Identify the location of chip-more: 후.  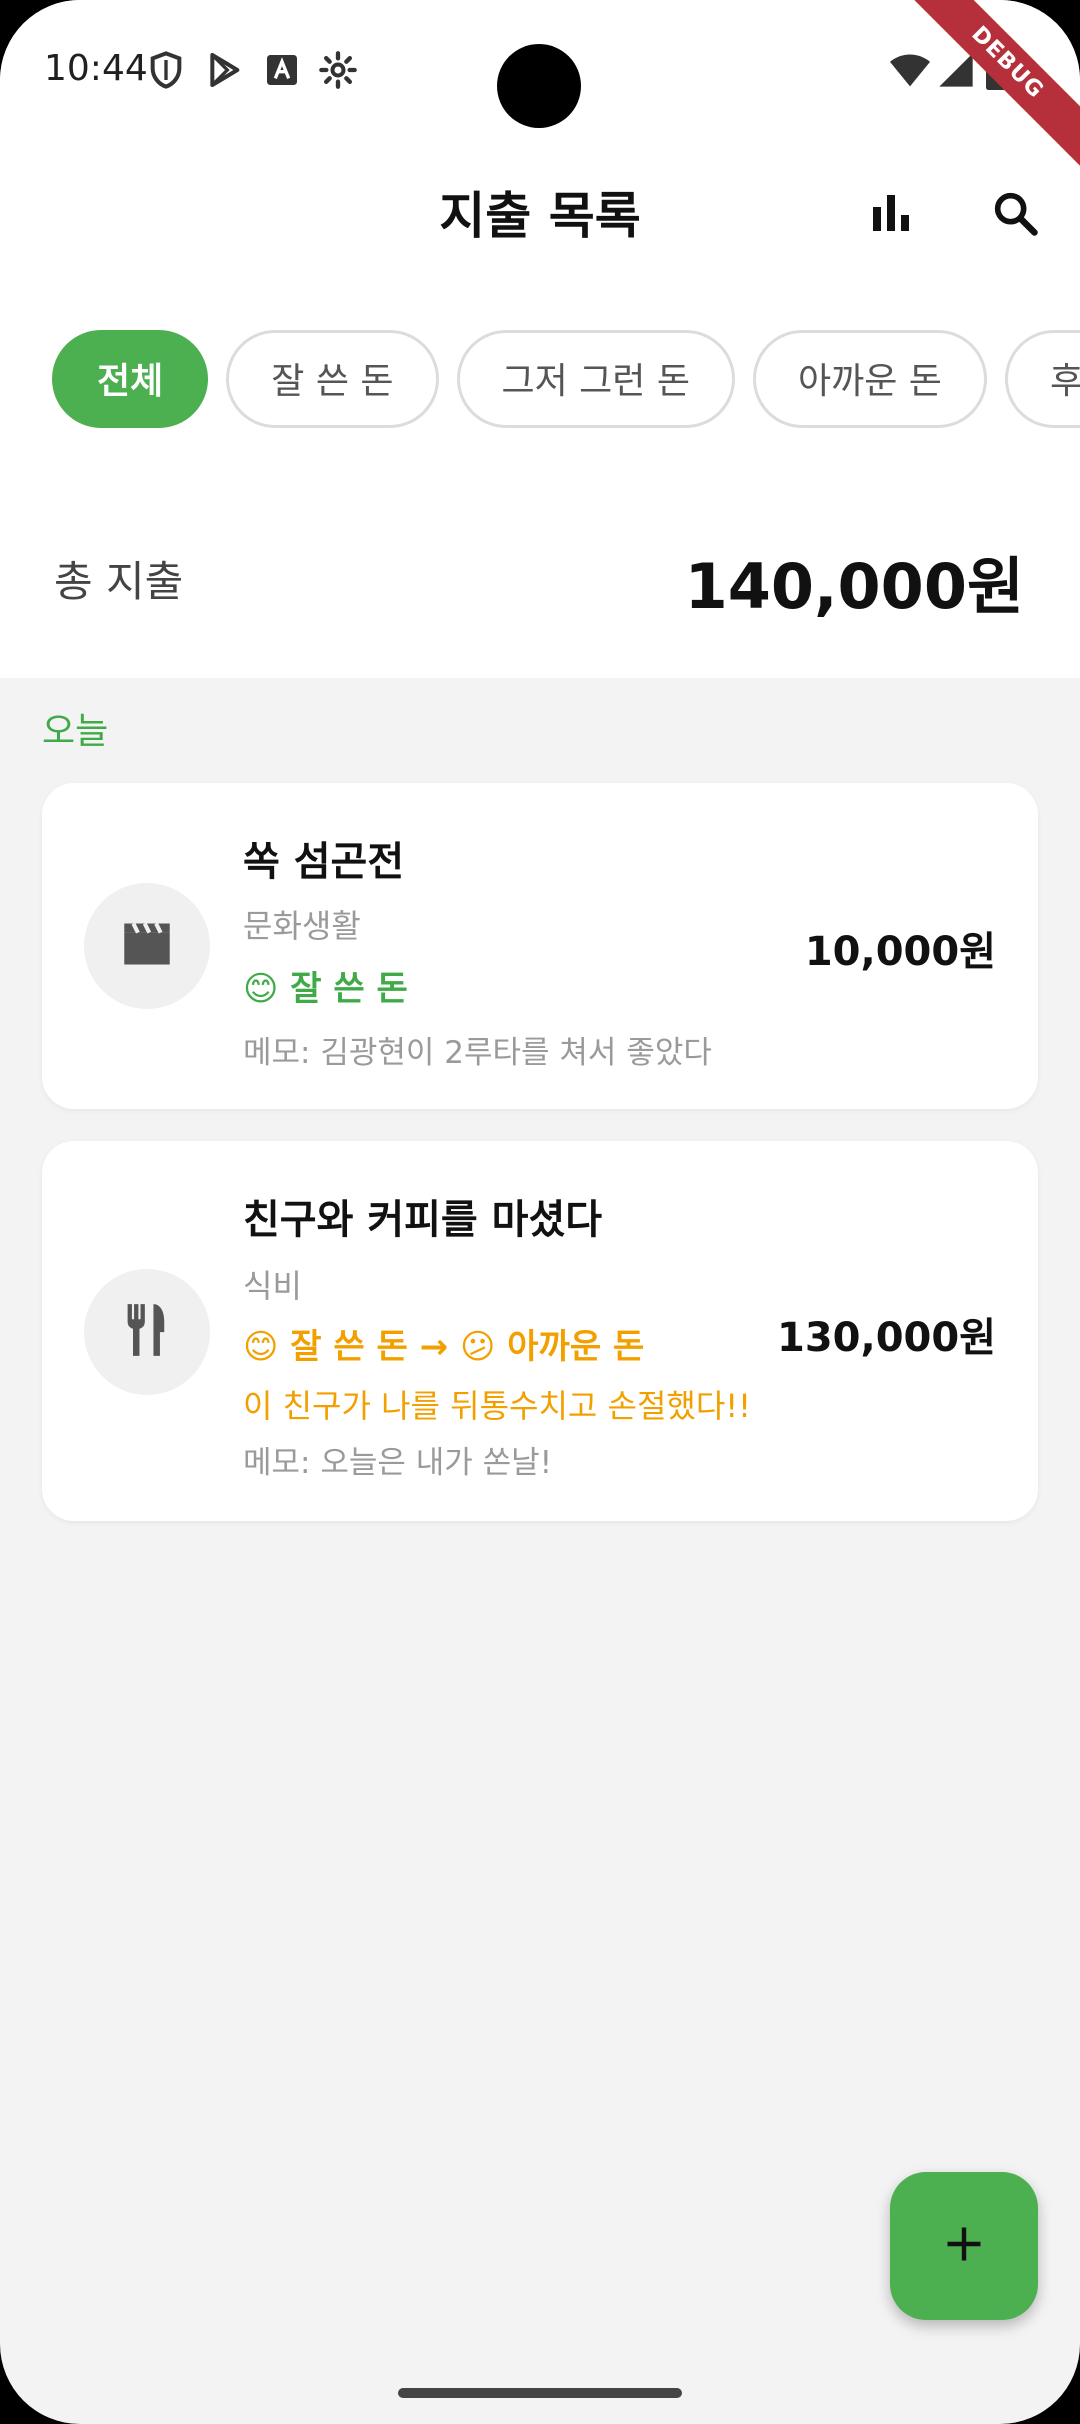
(1042, 379).